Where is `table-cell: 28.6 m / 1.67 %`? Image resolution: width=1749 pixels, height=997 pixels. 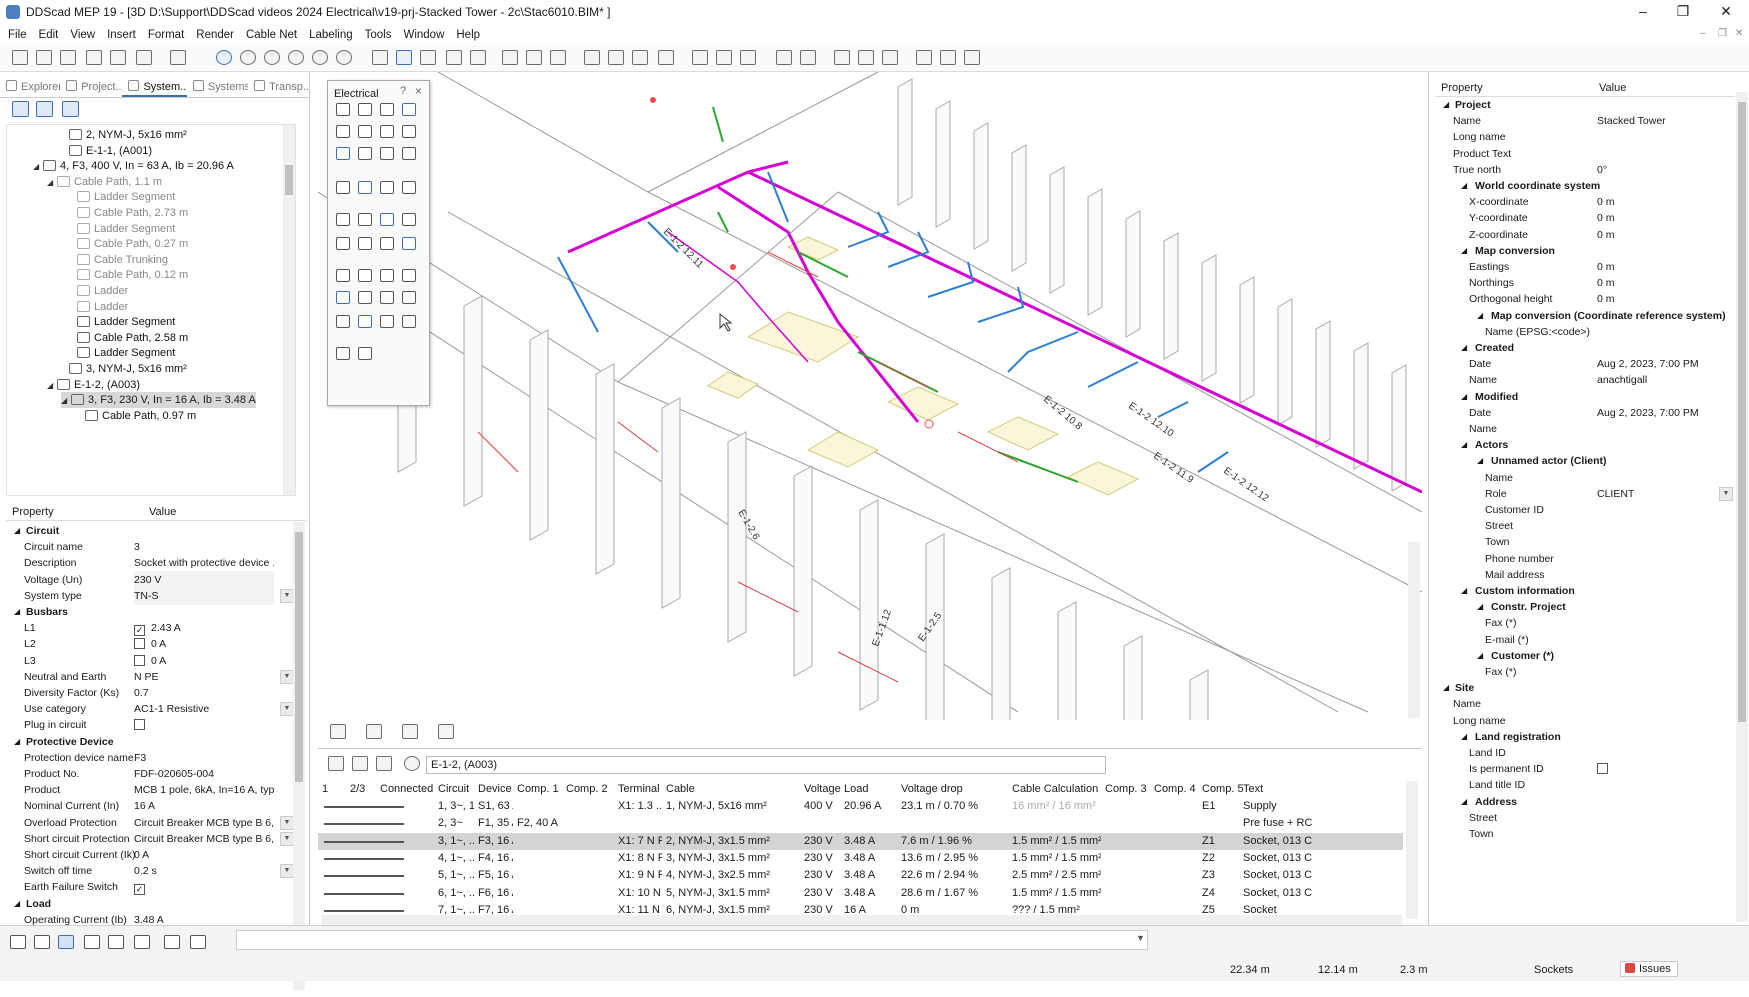
table-cell: 28.6 m / 1.67 % is located at coordinates (954, 893).